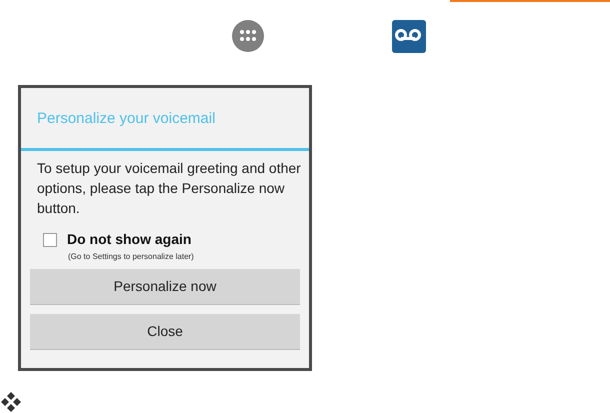 This screenshot has width=610, height=413. What do you see at coordinates (165, 332) in the screenshot?
I see `dialog-button: Close` at bounding box center [165, 332].